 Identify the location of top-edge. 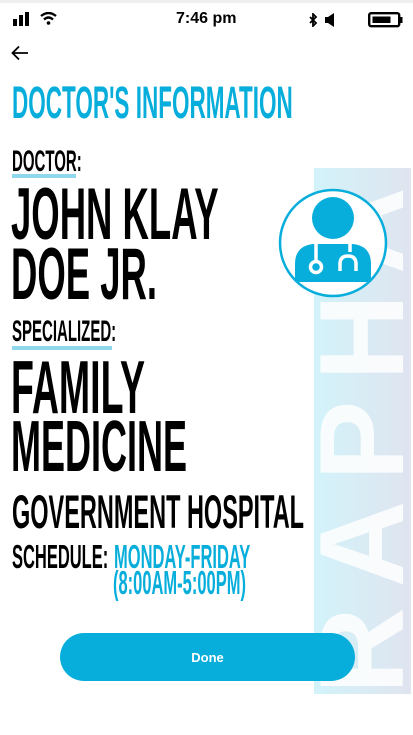
(206, 1).